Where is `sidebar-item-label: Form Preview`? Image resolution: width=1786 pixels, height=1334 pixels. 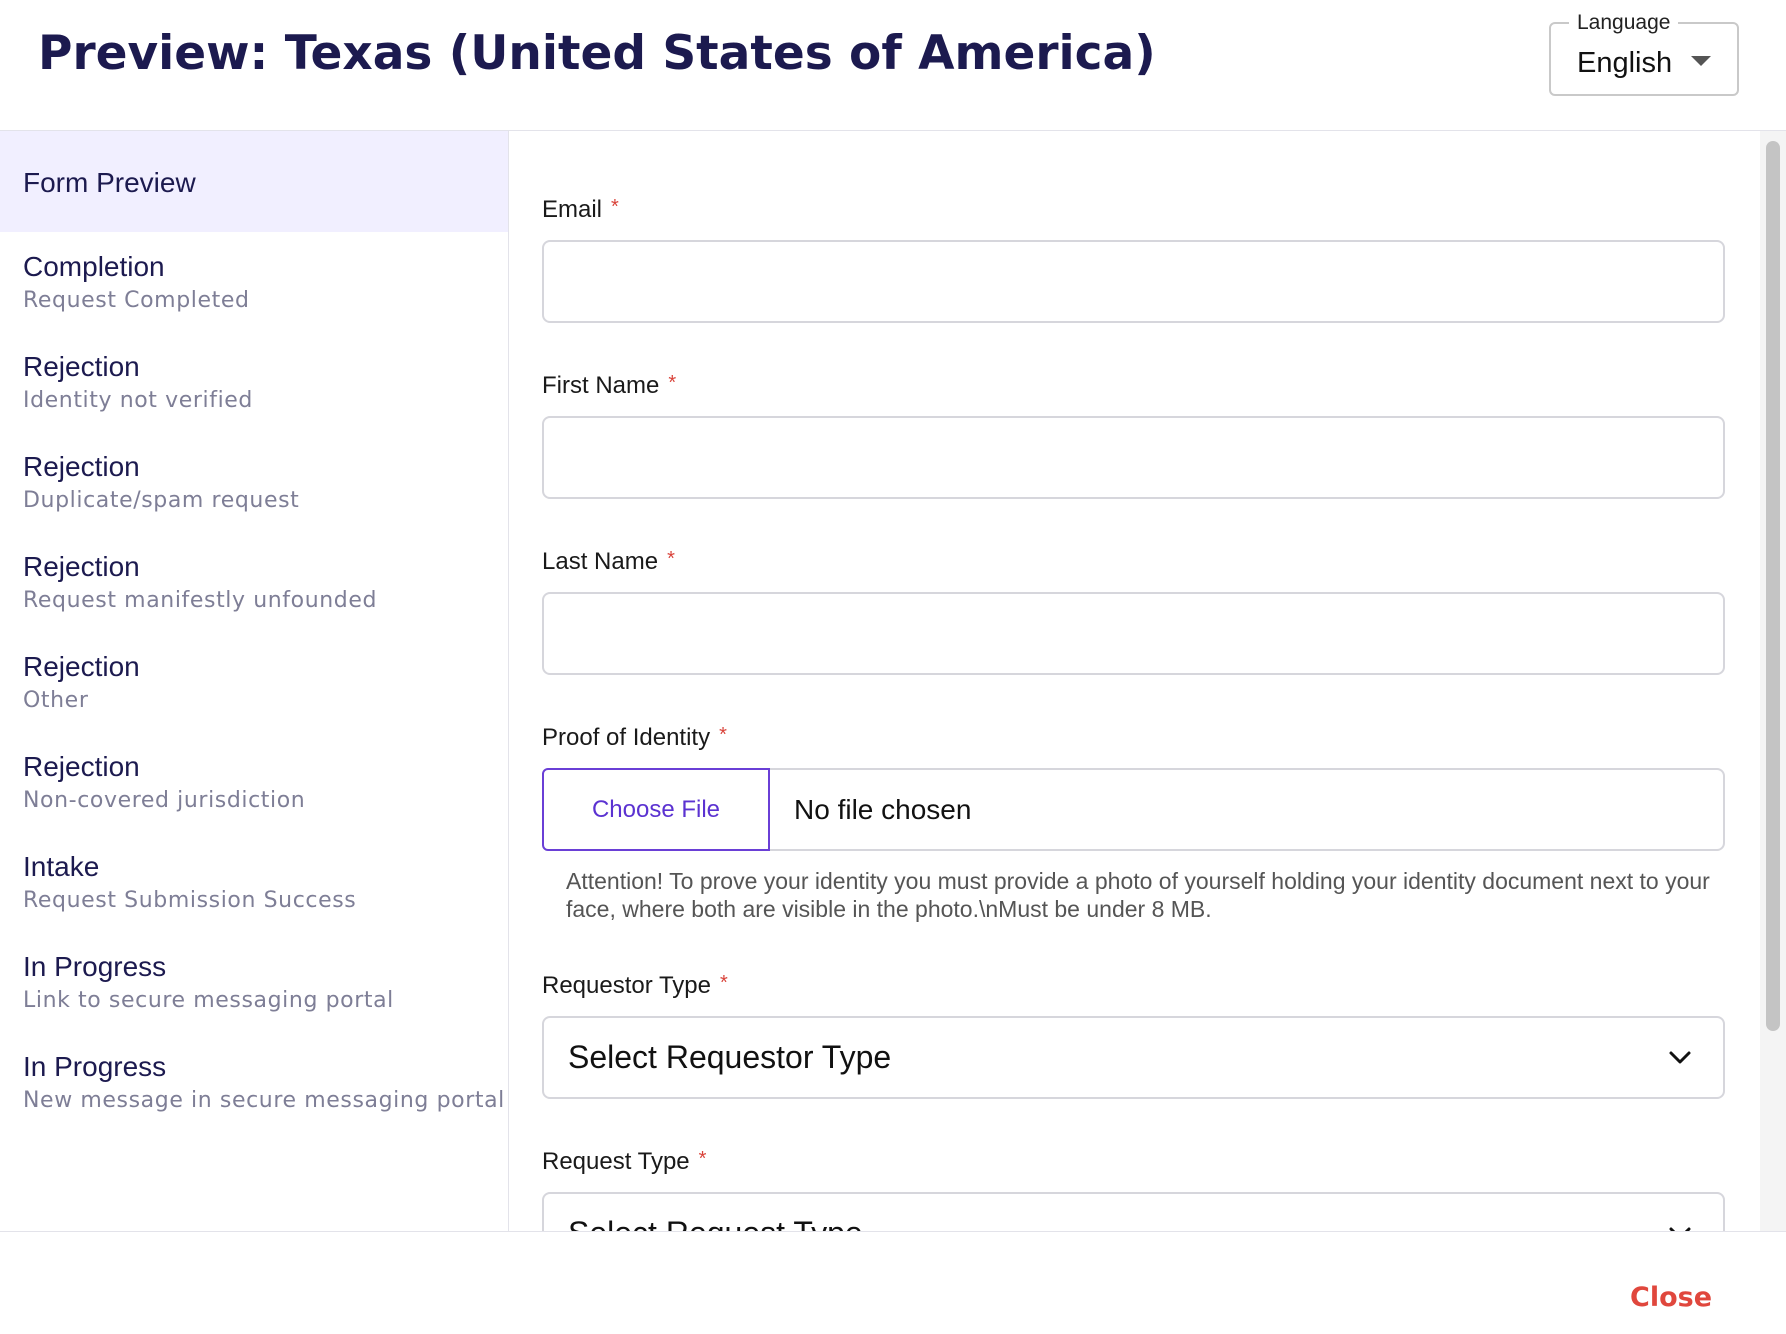 sidebar-item-label: Form Preview is located at coordinates (109, 182).